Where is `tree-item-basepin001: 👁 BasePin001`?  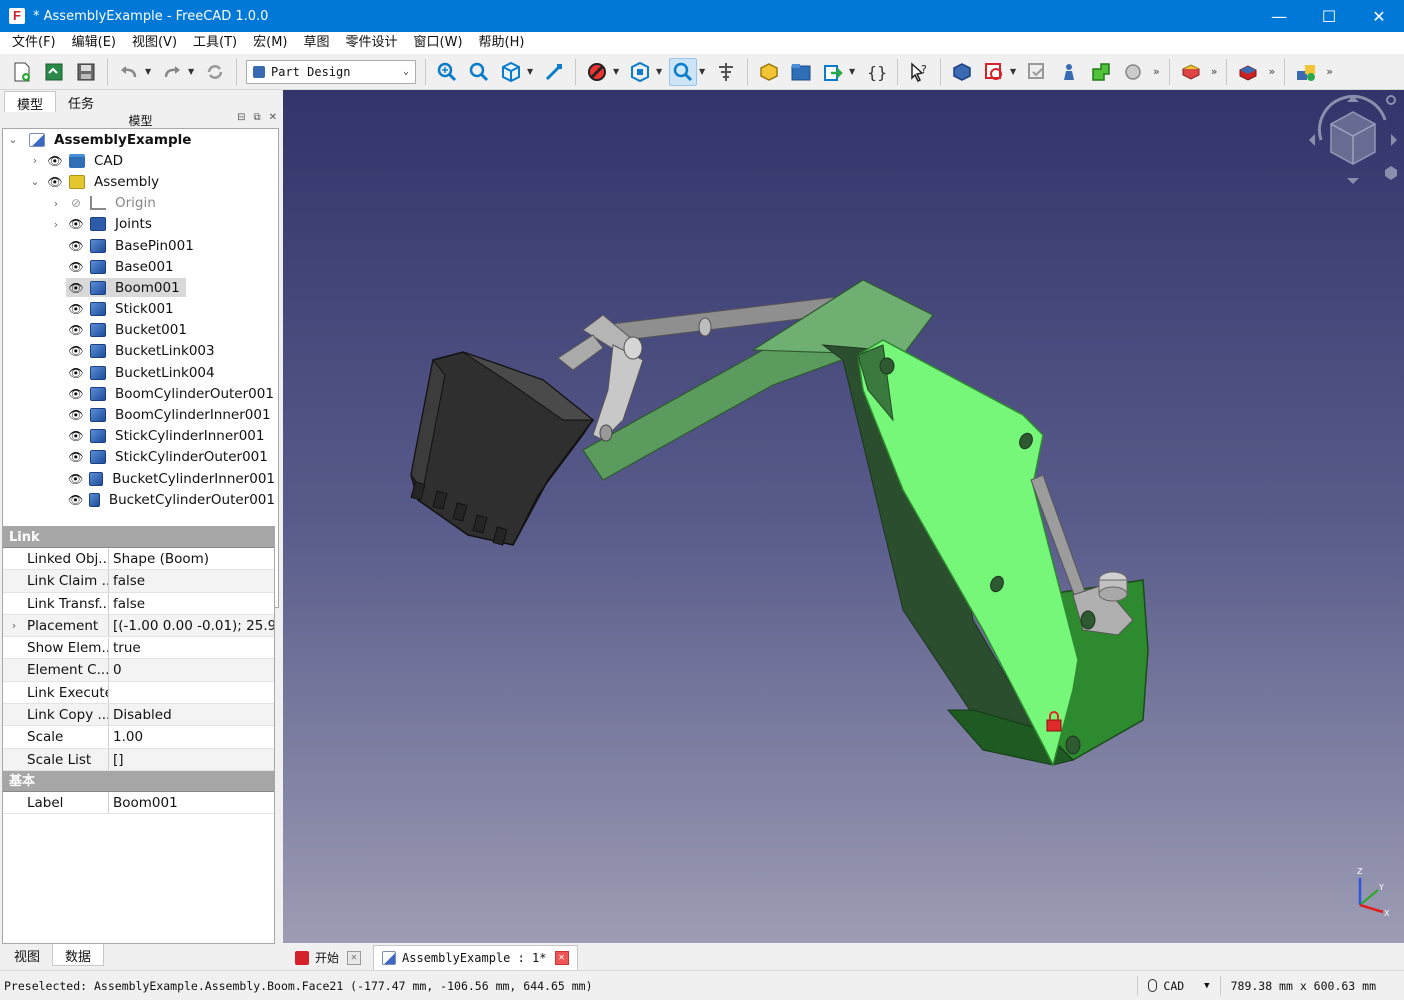
tree-item-basepin001: 👁 BasePin001 is located at coordinates (140, 245).